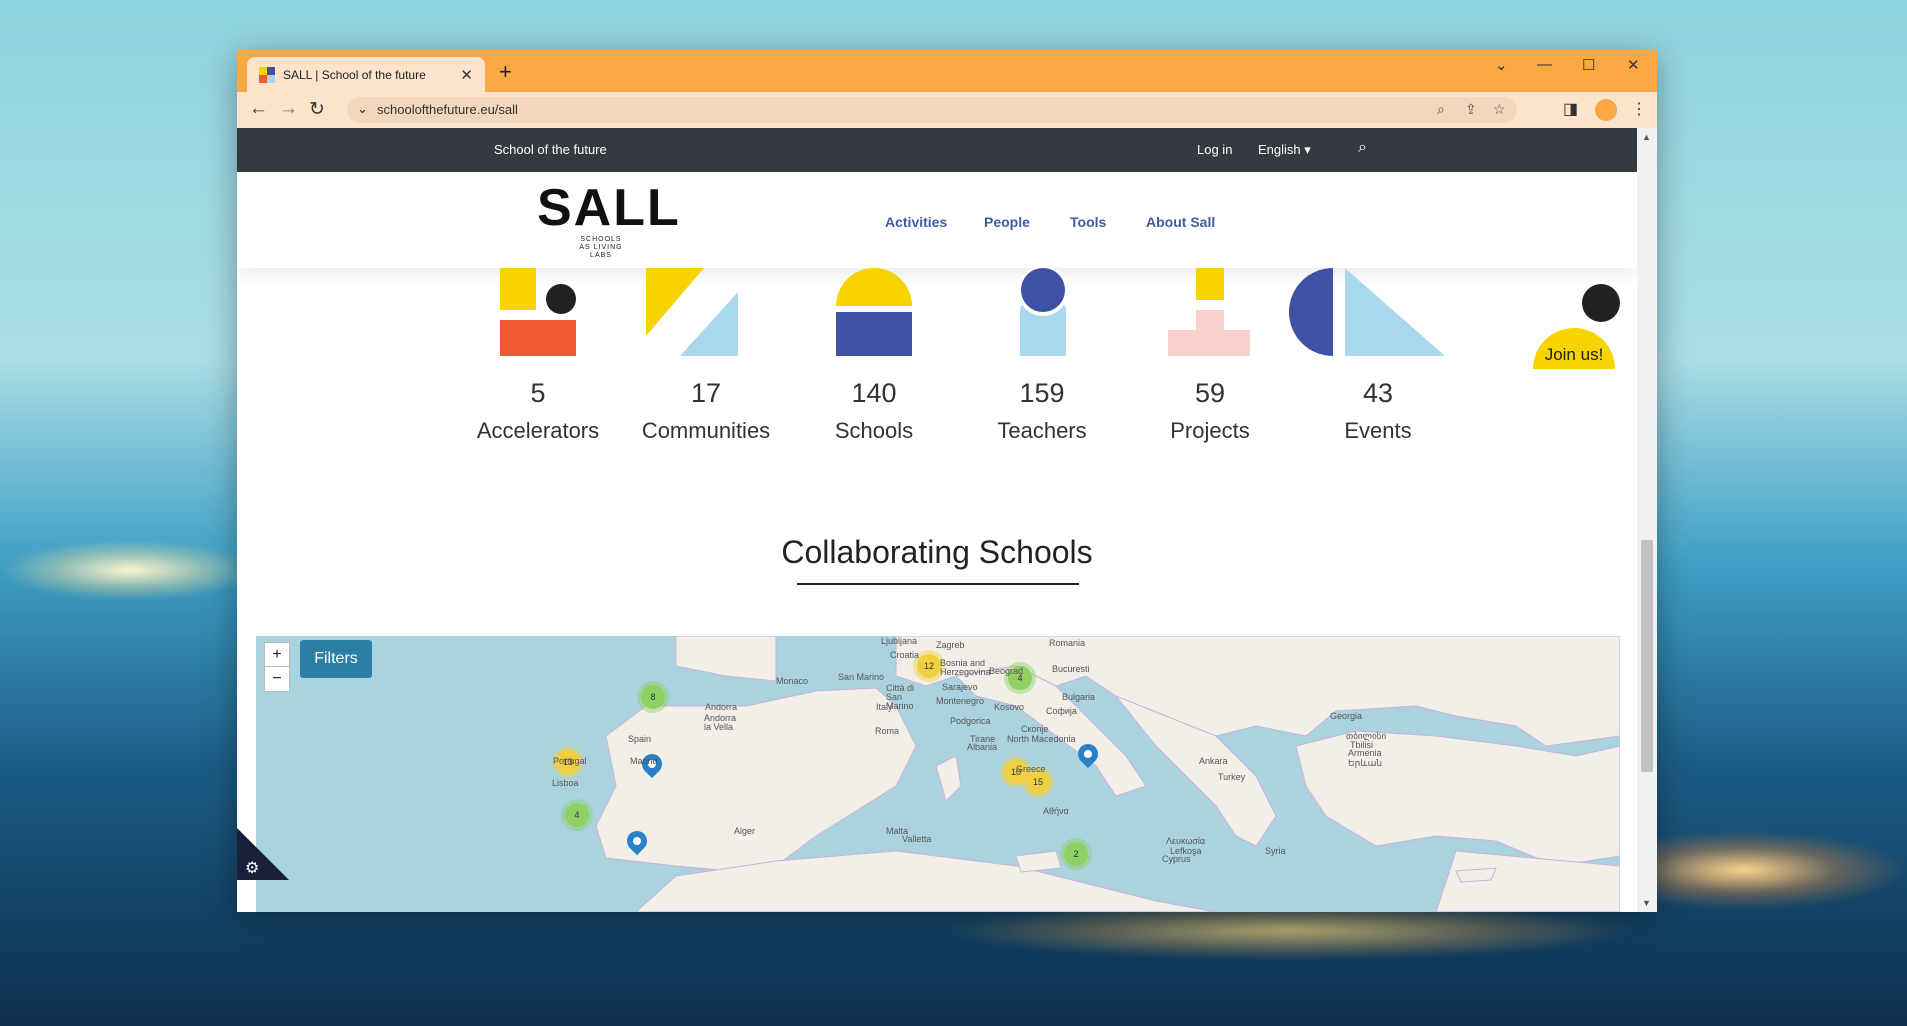 Image resolution: width=1907 pixels, height=1026 pixels. I want to click on map-label: Podgorica, so click(970, 721).